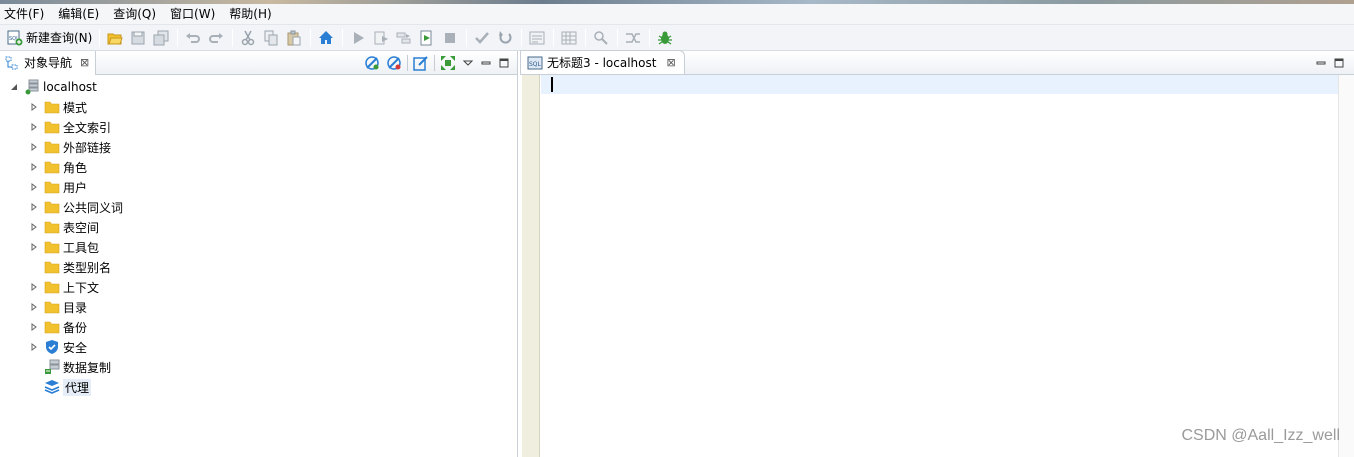 The height and width of the screenshot is (457, 1354). I want to click on run-script-button, so click(427, 38).